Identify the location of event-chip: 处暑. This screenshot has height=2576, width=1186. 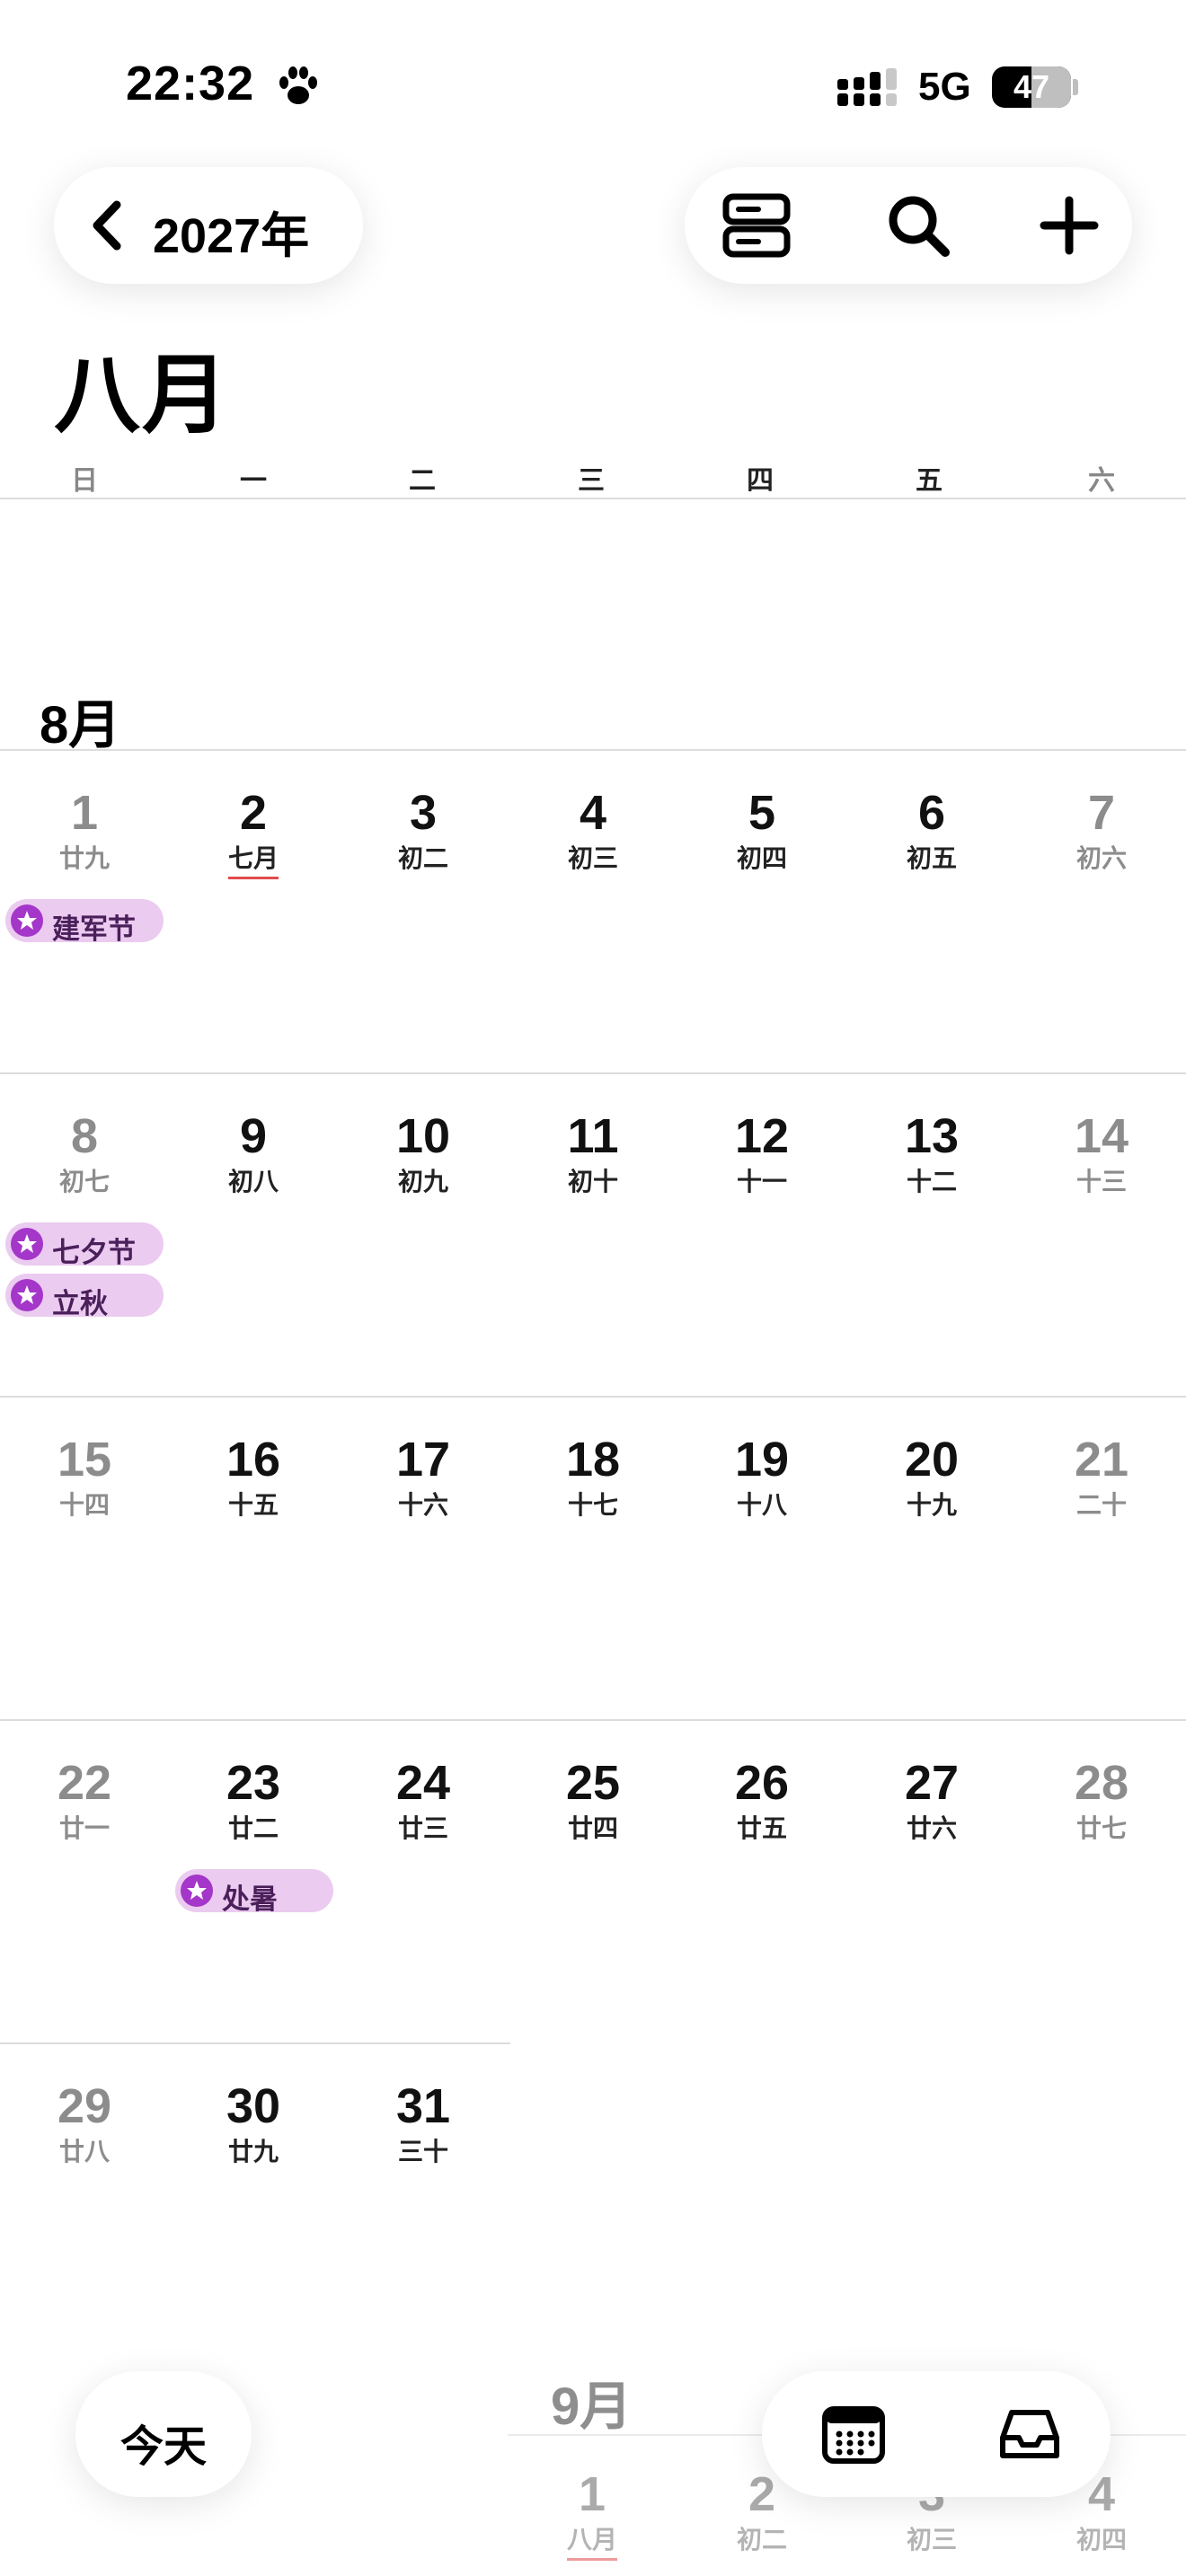
(254, 1892).